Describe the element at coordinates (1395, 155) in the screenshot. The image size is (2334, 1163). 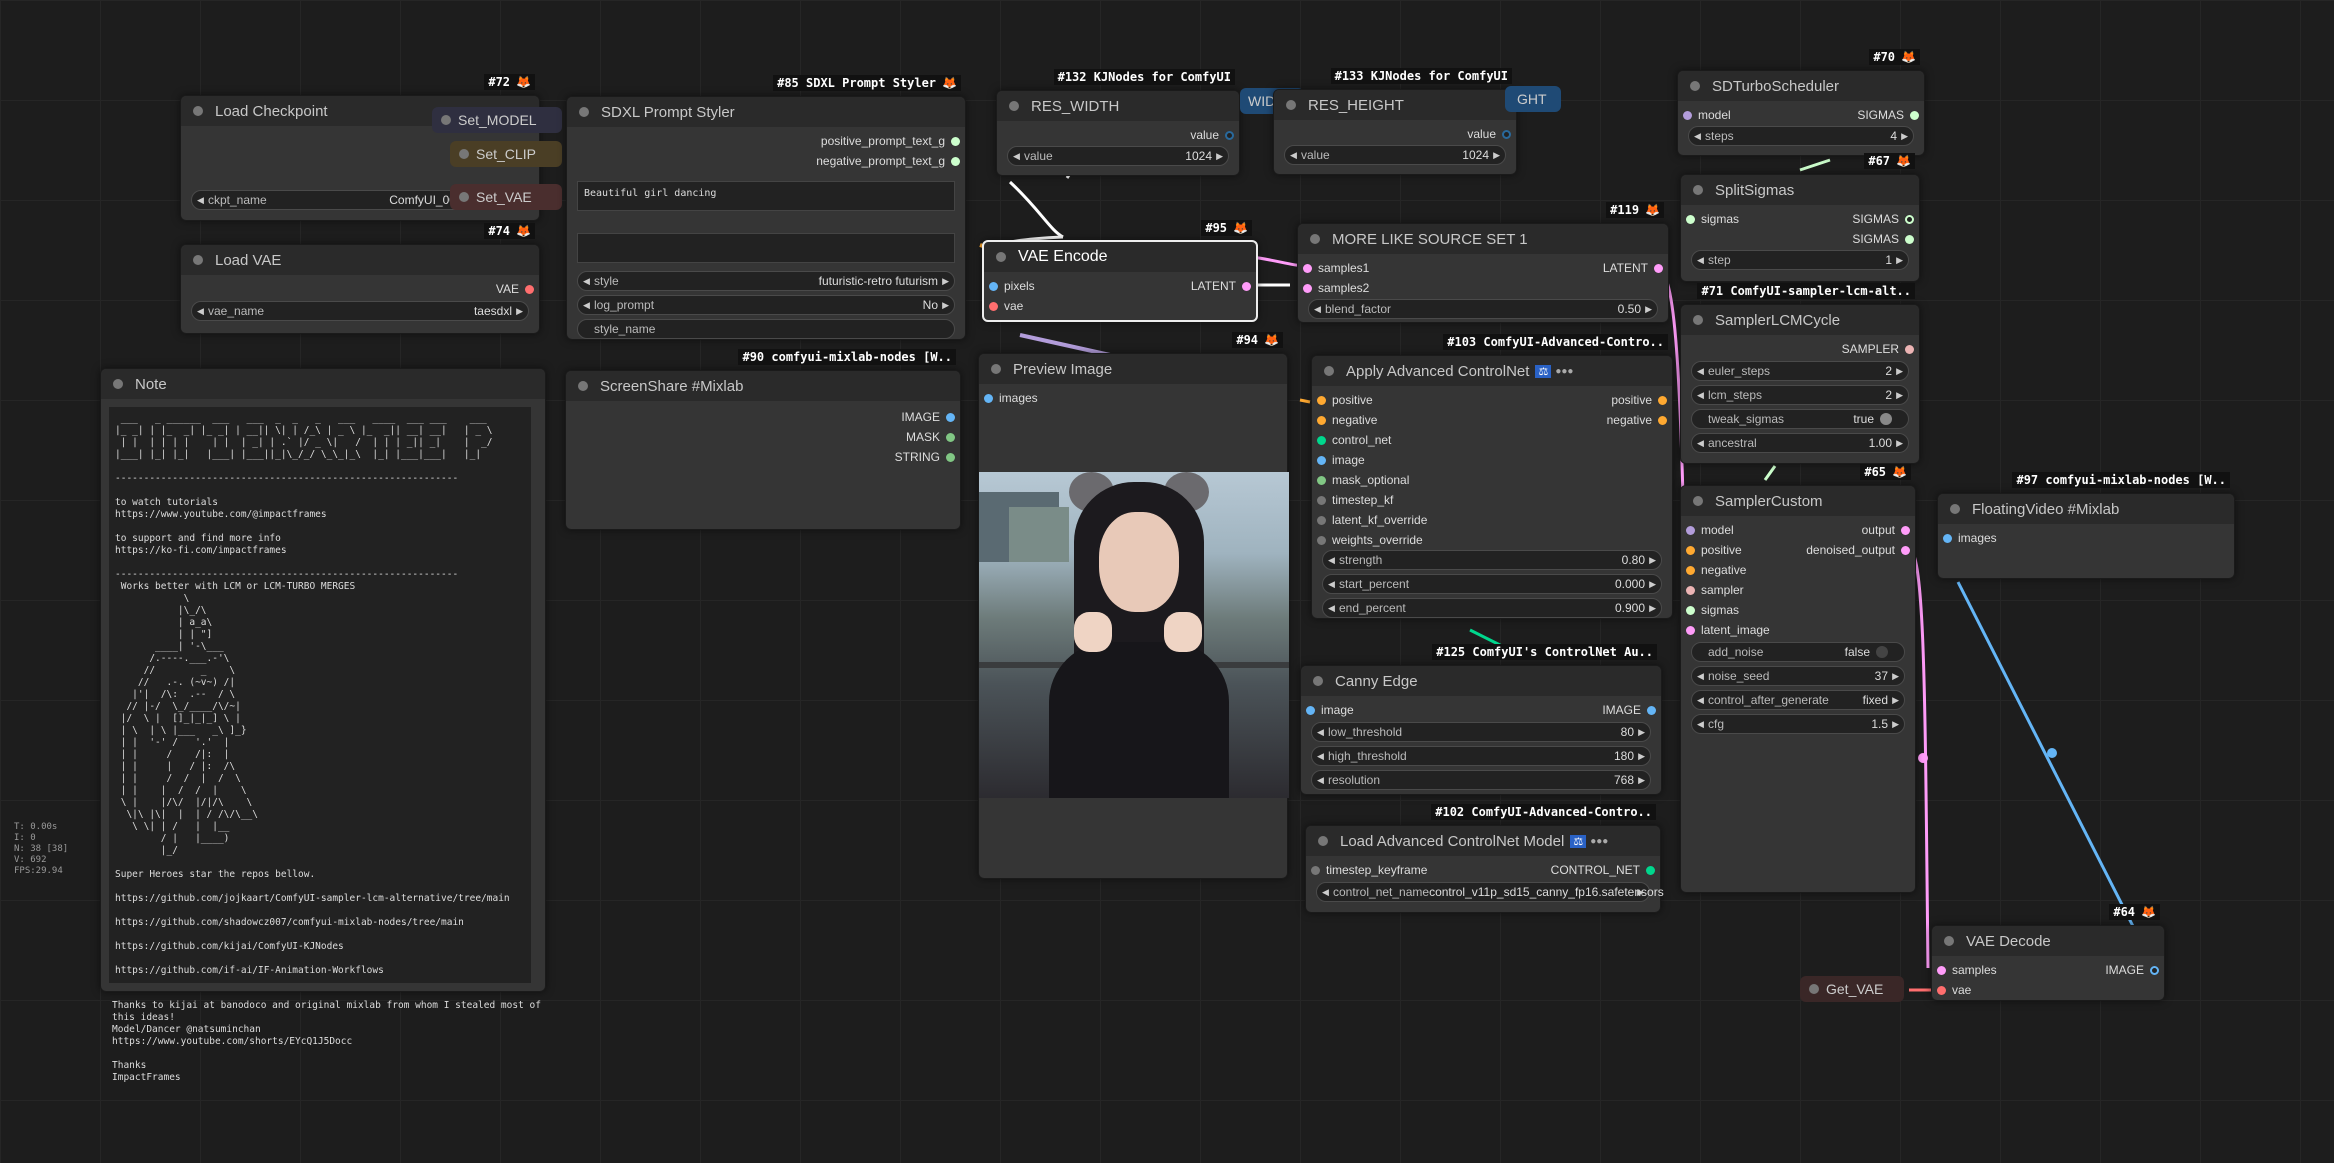
I see `height-value-widget: value1024` at that location.